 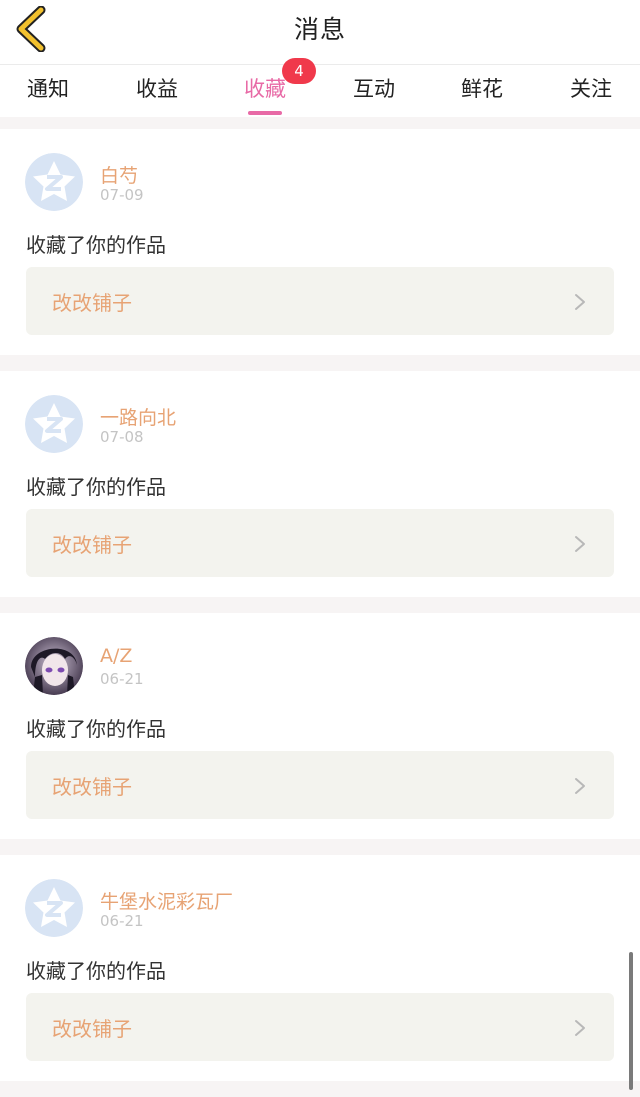 What do you see at coordinates (116, 656) in the screenshot?
I see `sender-name: A/Z` at bounding box center [116, 656].